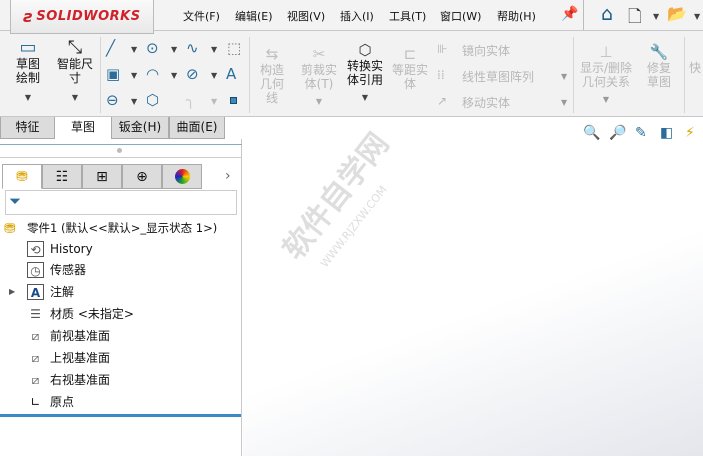 This screenshot has height=456, width=703. I want to click on tab-sheet-metal: 钣金(H), so click(140, 128).